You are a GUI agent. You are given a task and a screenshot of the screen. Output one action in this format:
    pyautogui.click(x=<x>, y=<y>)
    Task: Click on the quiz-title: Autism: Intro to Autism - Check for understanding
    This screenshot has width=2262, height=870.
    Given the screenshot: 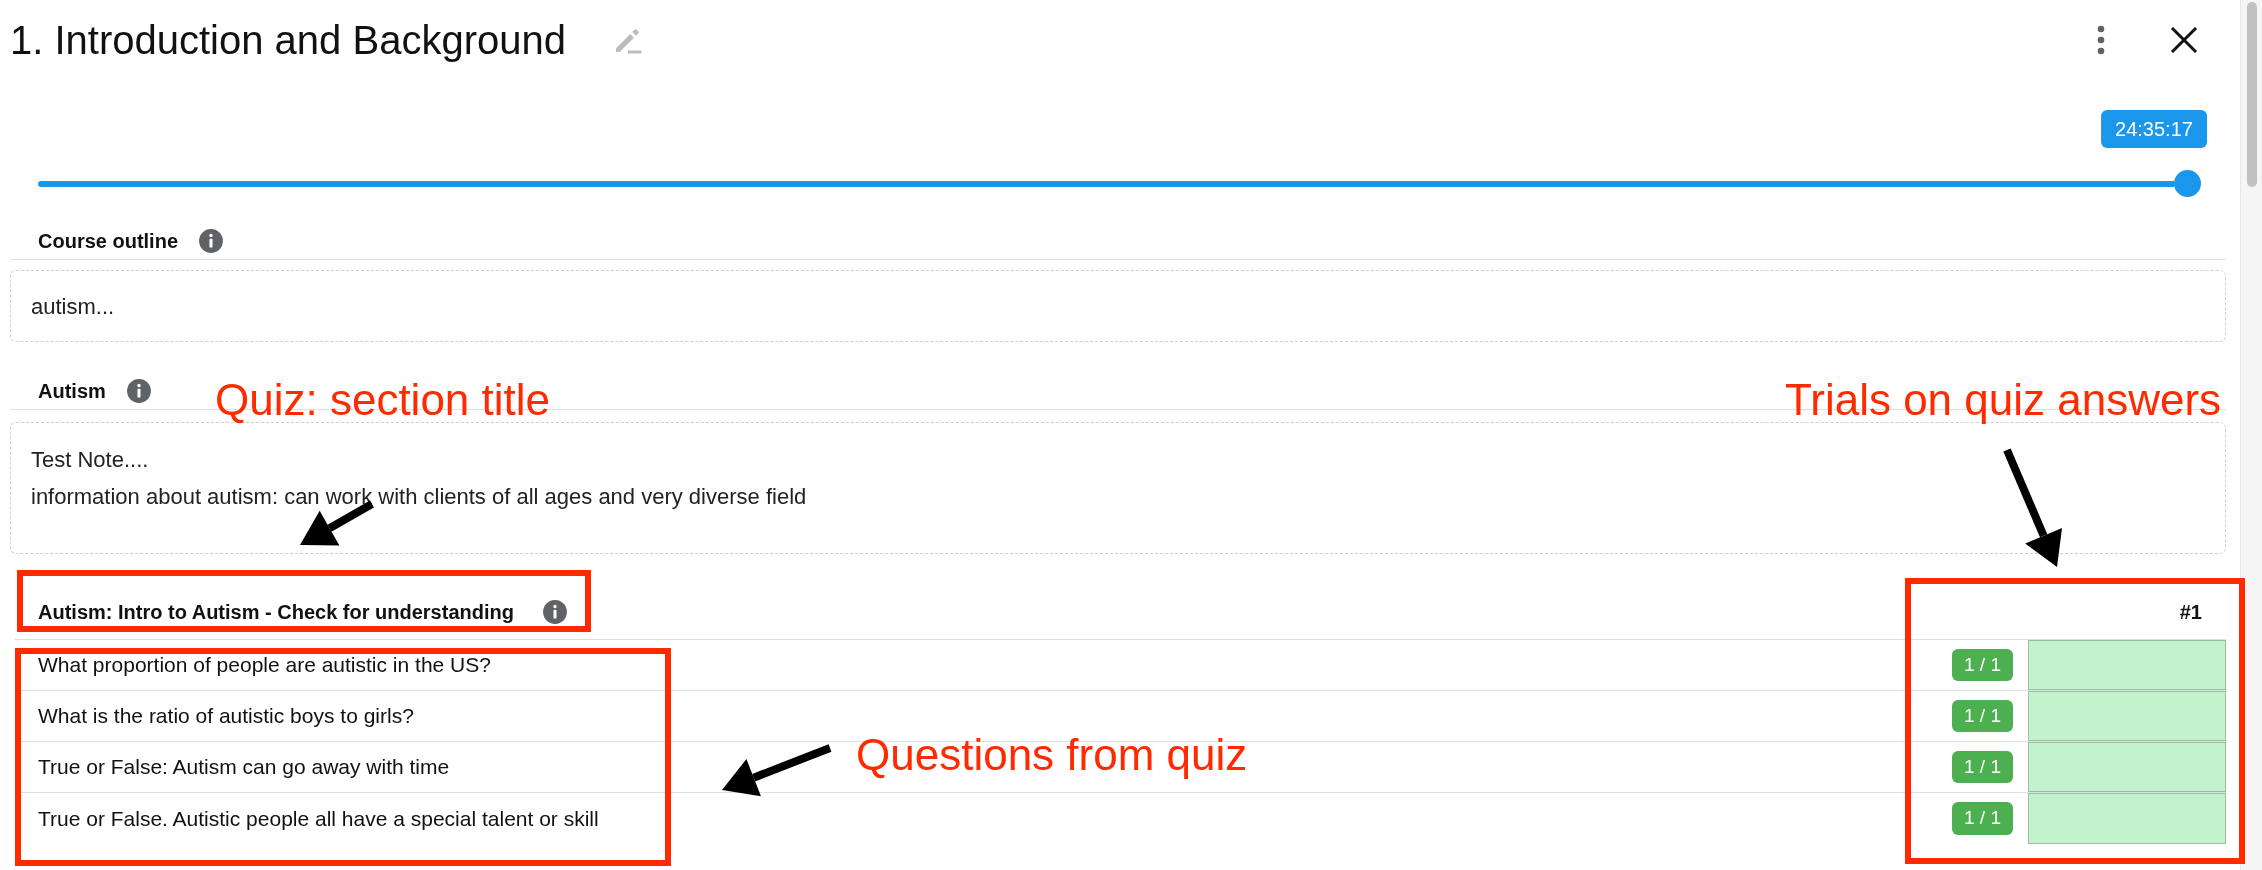 What is the action you would take?
    pyautogui.click(x=275, y=612)
    